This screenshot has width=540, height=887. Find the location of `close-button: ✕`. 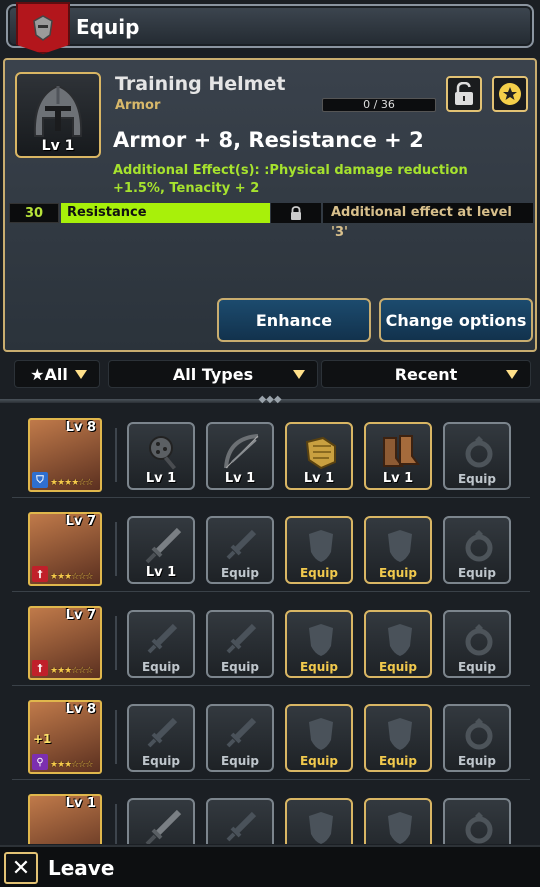

close-button: ✕ is located at coordinates (21, 868).